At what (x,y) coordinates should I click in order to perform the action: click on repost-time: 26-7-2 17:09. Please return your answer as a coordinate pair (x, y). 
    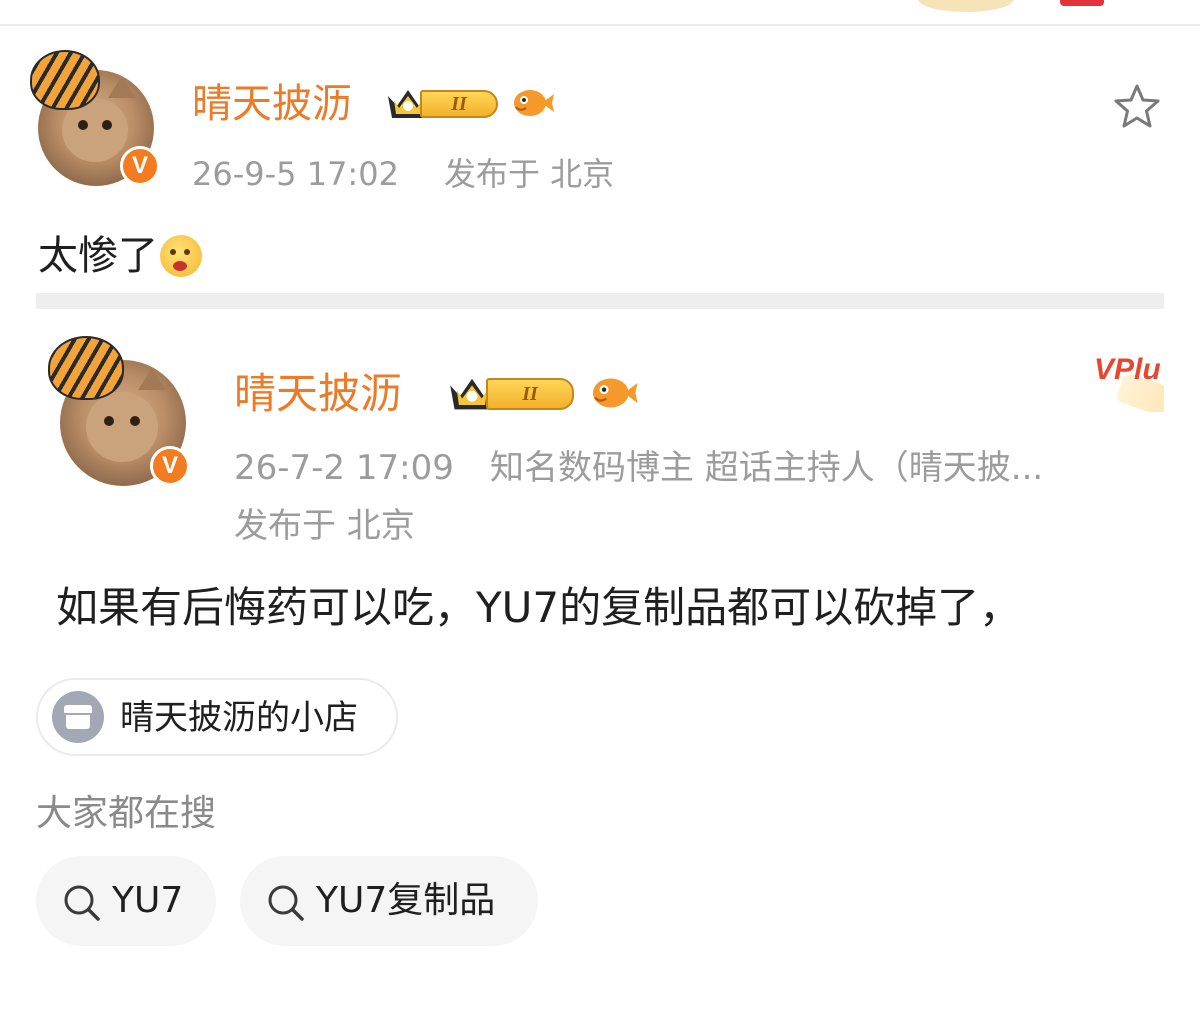
    Looking at the image, I should click on (344, 468).